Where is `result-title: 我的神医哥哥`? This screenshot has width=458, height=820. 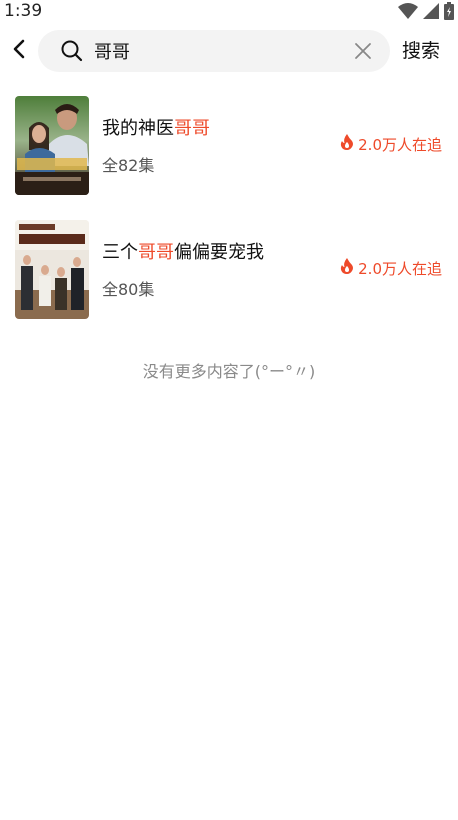 result-title: 我的神医哥哥 is located at coordinates (156, 128).